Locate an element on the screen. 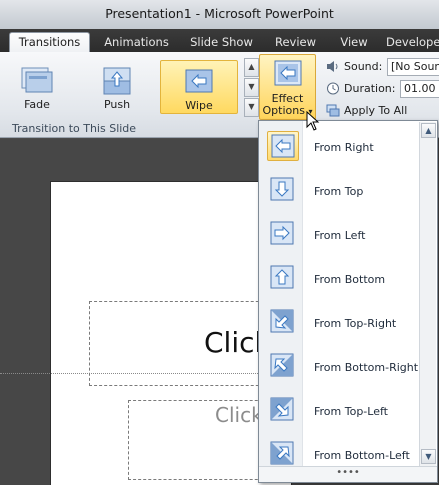  duration-label: Duration: is located at coordinates (370, 88).